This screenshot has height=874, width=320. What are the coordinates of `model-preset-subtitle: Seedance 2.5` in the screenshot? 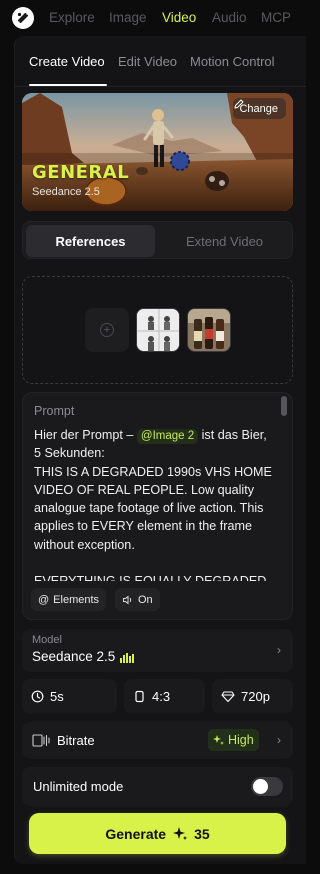 It's located at (66, 192).